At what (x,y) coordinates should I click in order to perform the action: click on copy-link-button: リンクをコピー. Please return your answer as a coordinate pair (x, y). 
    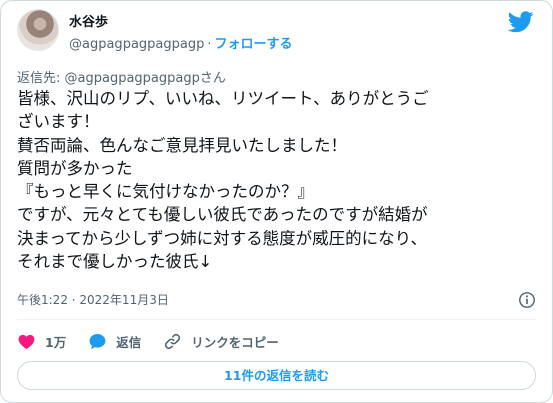
    Looking at the image, I should click on (221, 341).